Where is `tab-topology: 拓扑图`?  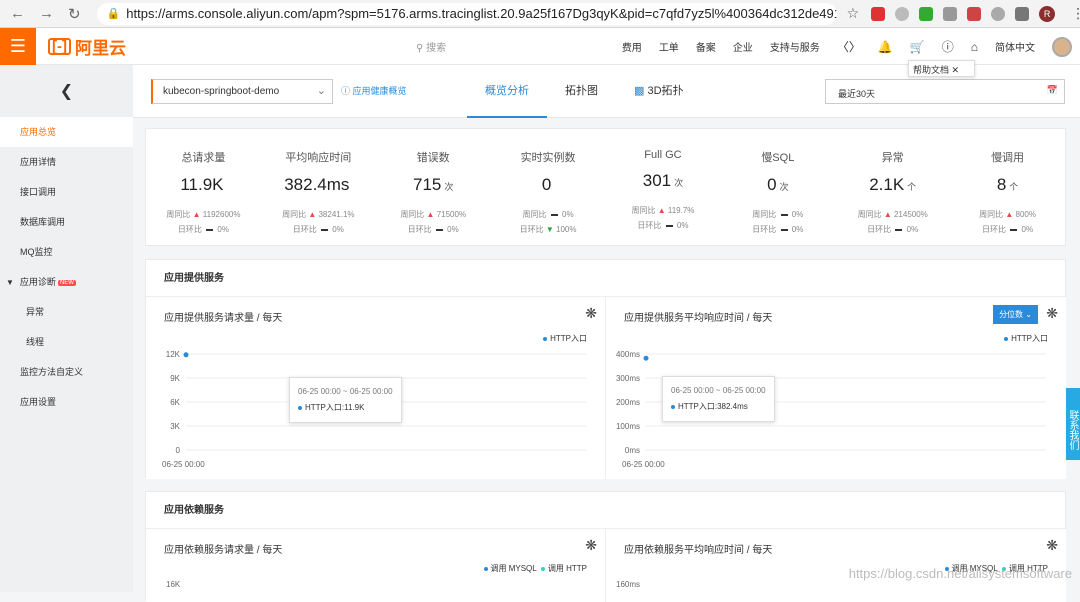 tab-topology: 拓扑图 is located at coordinates (581, 91).